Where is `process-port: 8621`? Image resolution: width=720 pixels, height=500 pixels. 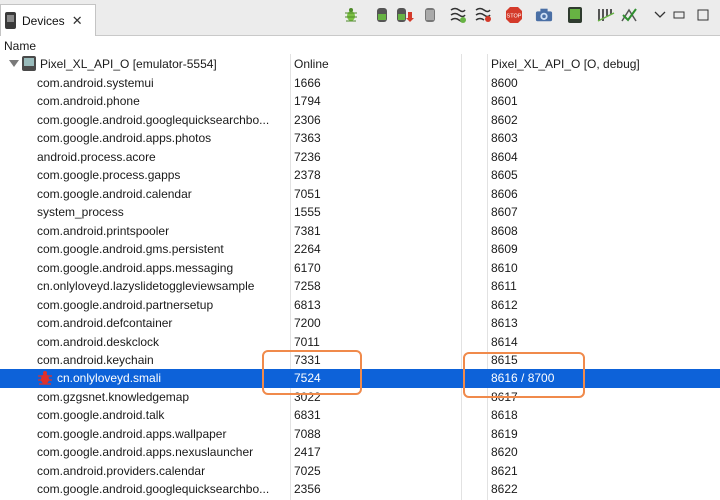
process-port: 8621 is located at coordinates (504, 470).